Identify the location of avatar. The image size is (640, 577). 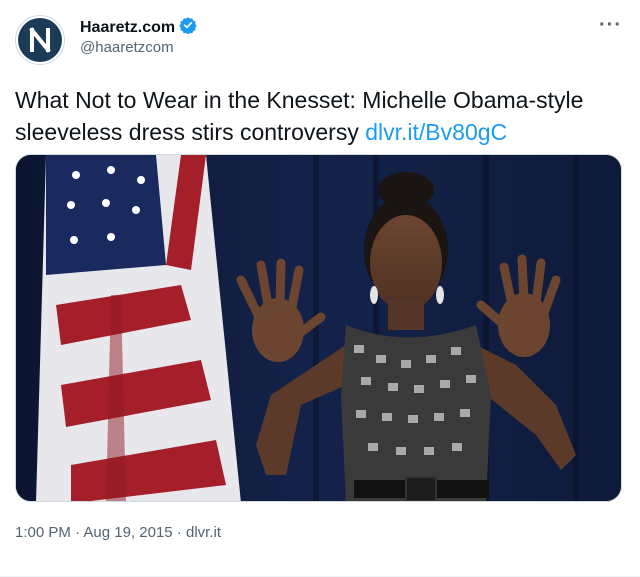
(40, 40).